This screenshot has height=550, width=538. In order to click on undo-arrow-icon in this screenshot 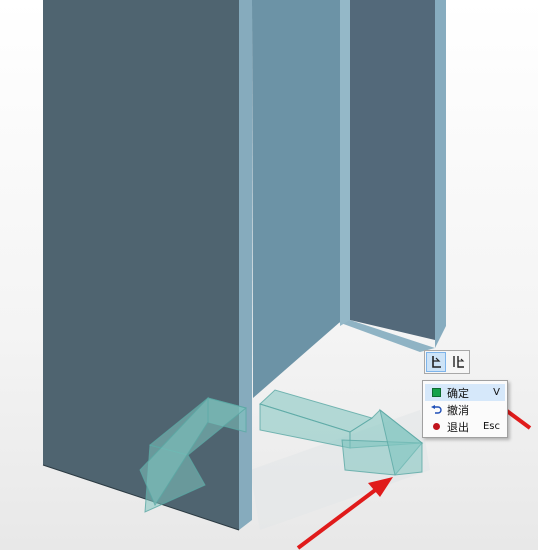, I will do `click(436, 410)`.